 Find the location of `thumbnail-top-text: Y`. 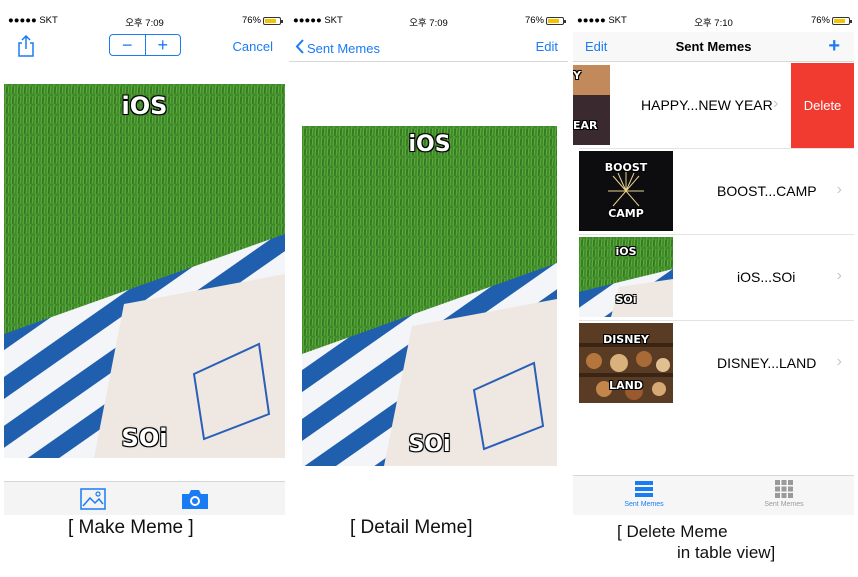

thumbnail-top-text: Y is located at coordinates (577, 75).